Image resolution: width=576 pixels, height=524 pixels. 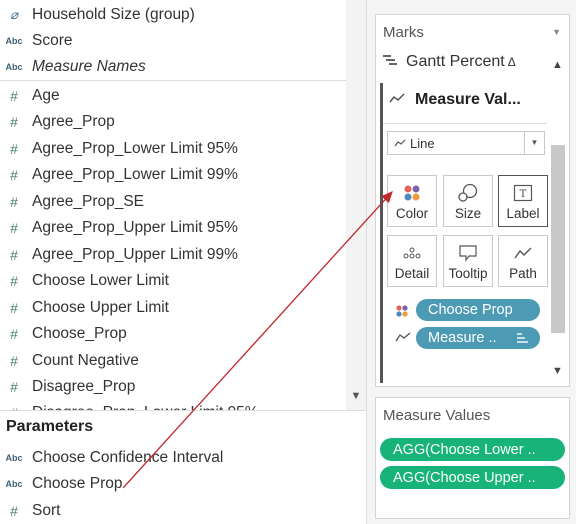 I want to click on path-shelf-button: Path, so click(x=523, y=261).